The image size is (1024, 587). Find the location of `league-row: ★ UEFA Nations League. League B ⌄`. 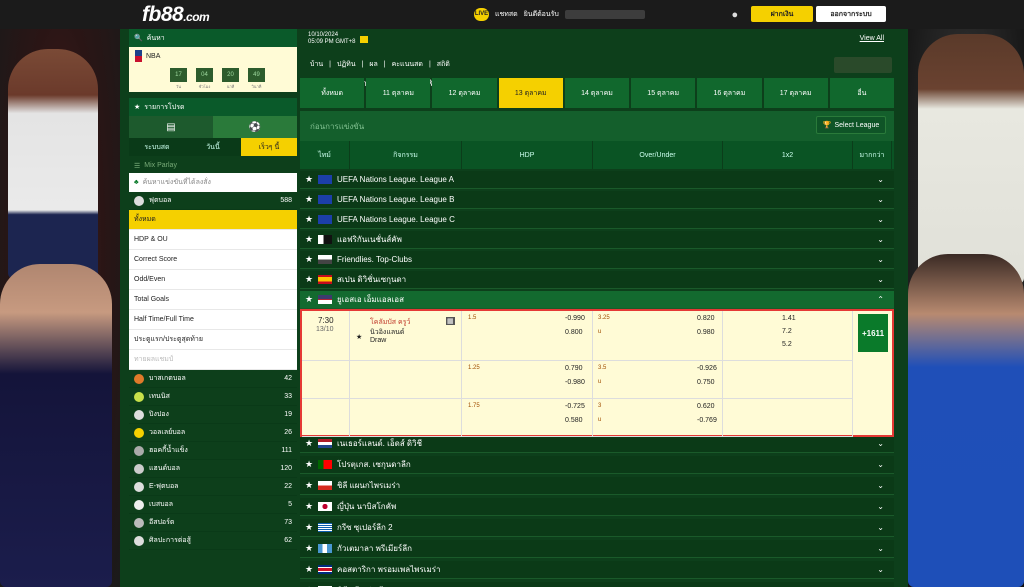

league-row: ★ UEFA Nations League. League B ⌄ is located at coordinates (597, 200).